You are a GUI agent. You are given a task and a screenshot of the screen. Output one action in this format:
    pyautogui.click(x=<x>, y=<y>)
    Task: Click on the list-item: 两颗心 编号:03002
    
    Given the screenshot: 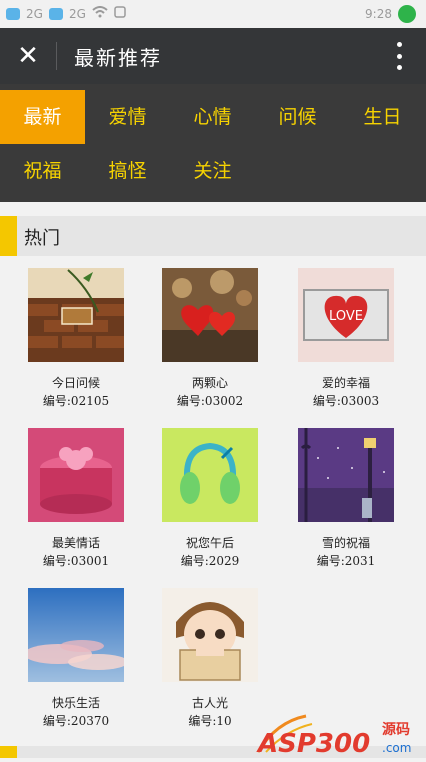 What is the action you would take?
    pyautogui.click(x=210, y=339)
    